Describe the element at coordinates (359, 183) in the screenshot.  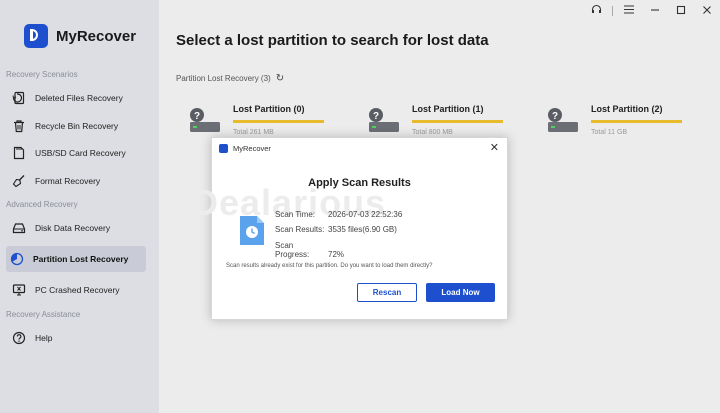
I see `dialog-title: Apply Scan Results` at that location.